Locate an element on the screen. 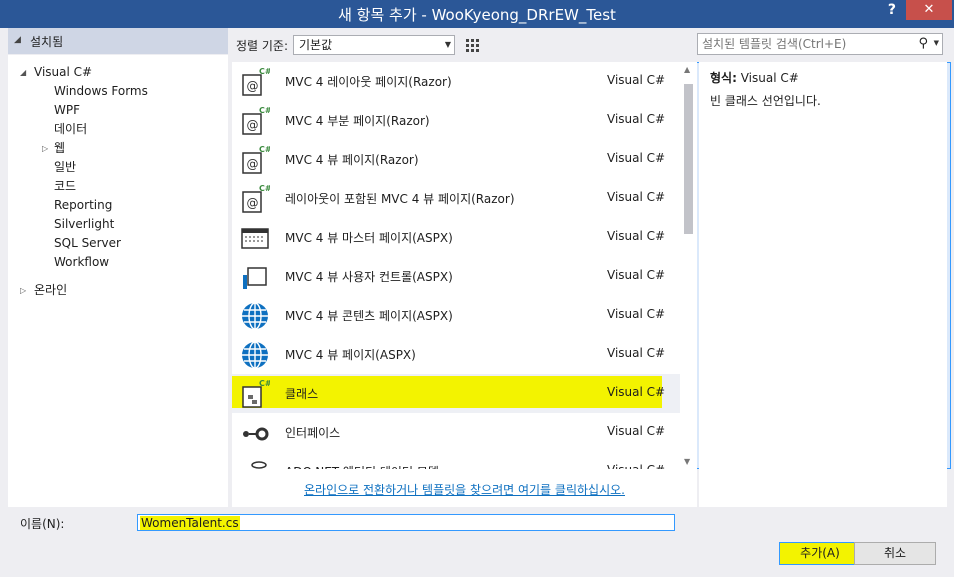 This screenshot has width=954, height=577. template-row: ADO.NET 엔터티 데이터 모델Visual C# is located at coordinates (456, 460).